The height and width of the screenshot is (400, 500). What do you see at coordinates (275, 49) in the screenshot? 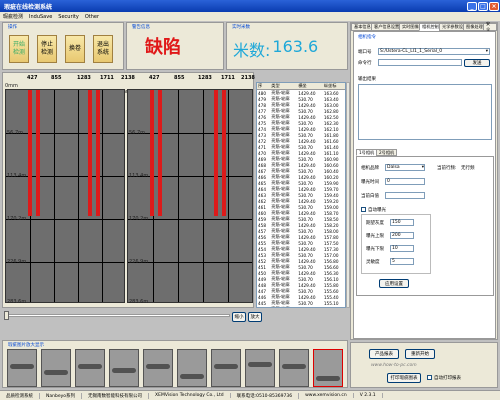
I see `meter-readout: 米数: 163.6` at bounding box center [275, 49].